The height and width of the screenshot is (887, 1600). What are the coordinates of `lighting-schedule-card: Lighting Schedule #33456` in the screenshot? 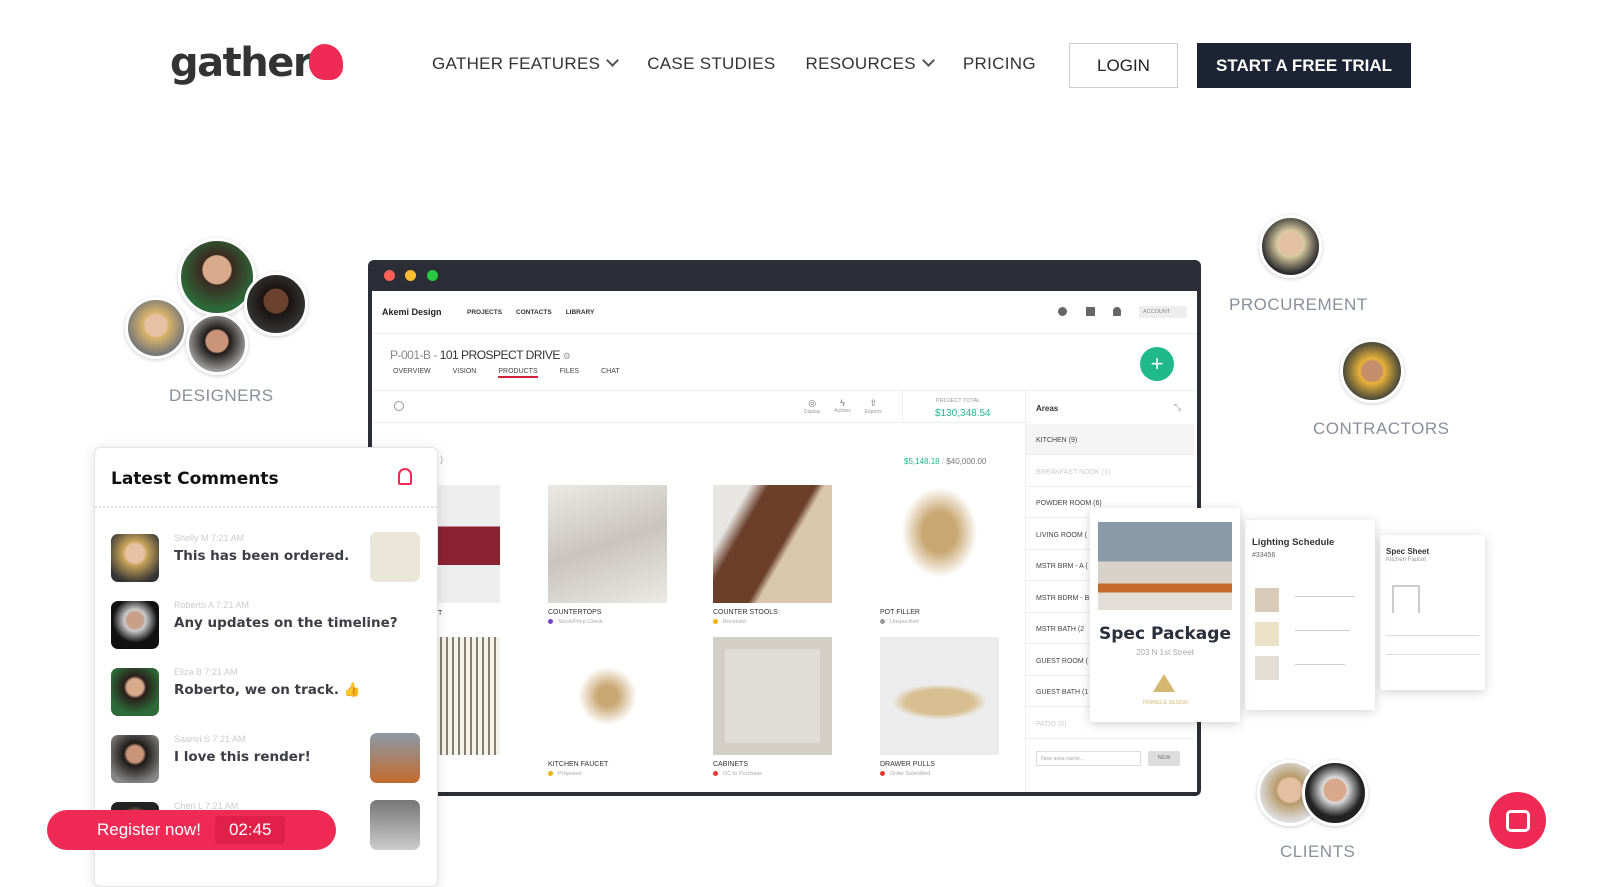 It's located at (1310, 615).